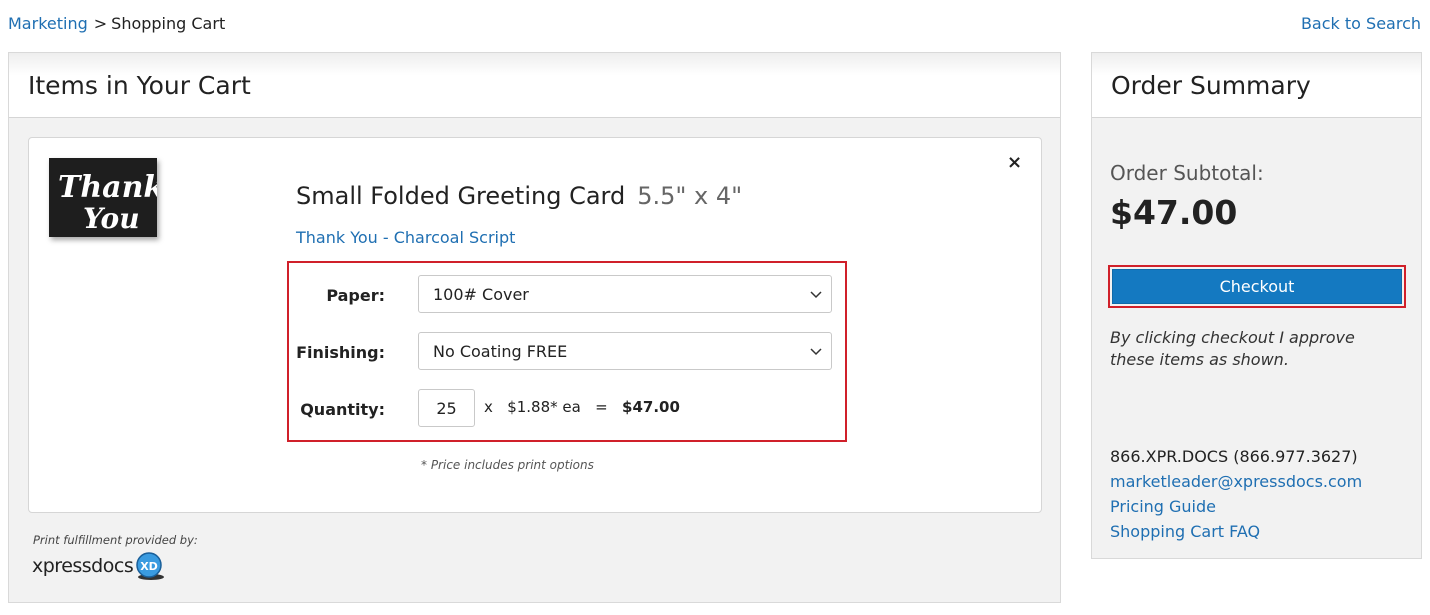 The image size is (1430, 615). Describe the element at coordinates (139, 85) in the screenshot. I see `cart-heading: Items in Your Cart` at that location.